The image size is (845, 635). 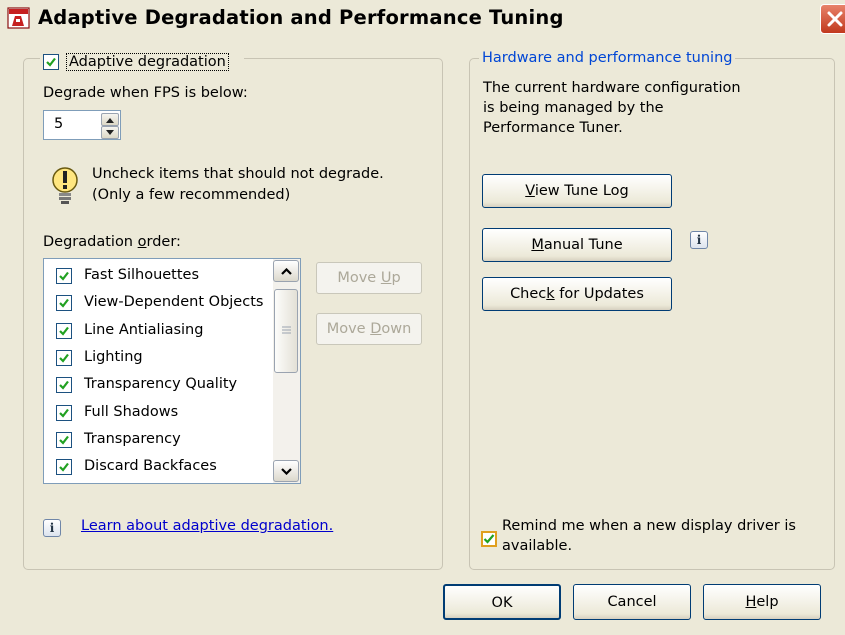 What do you see at coordinates (207, 526) in the screenshot?
I see `learn-adaptive-degradation-link: Learn about adaptive degradation.` at bounding box center [207, 526].